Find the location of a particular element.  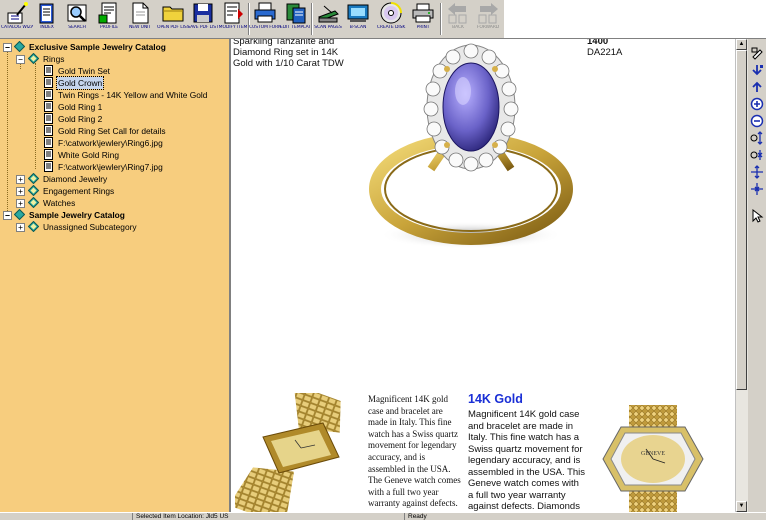

custom-format-label: Custom Format is located at coordinates (265, 27).